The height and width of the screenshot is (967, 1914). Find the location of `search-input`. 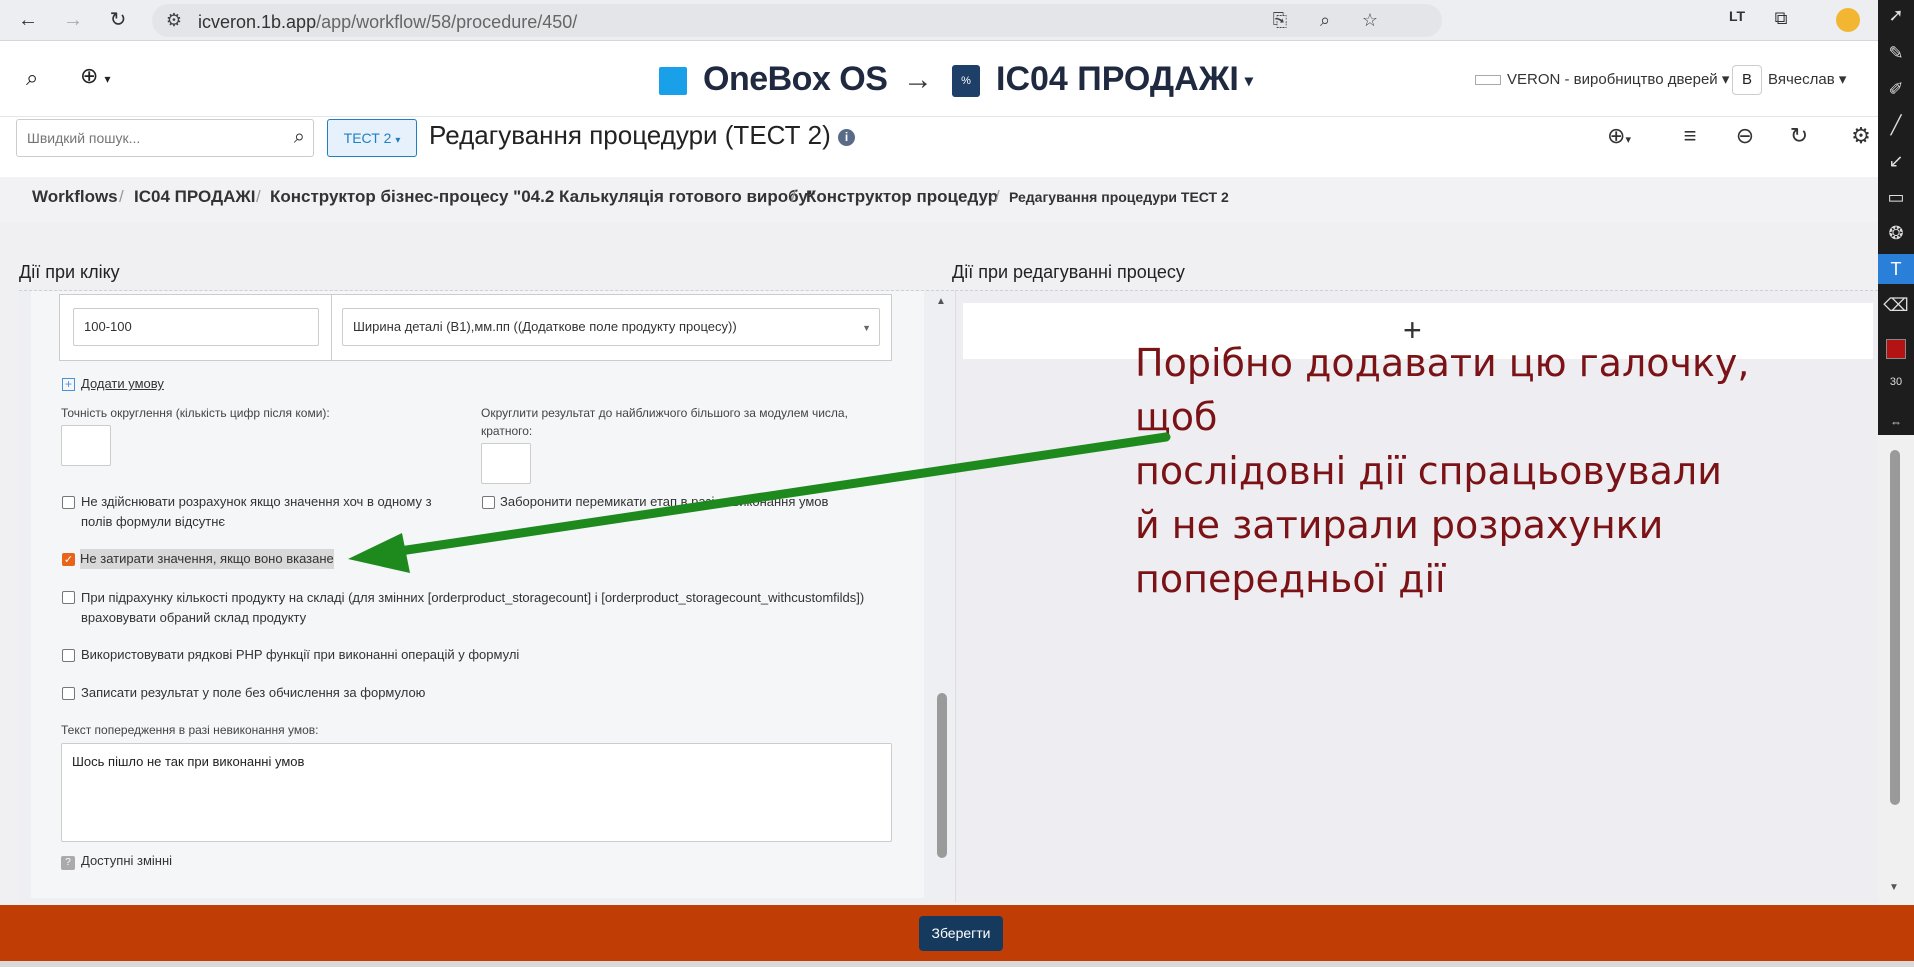

search-input is located at coordinates (137, 138).